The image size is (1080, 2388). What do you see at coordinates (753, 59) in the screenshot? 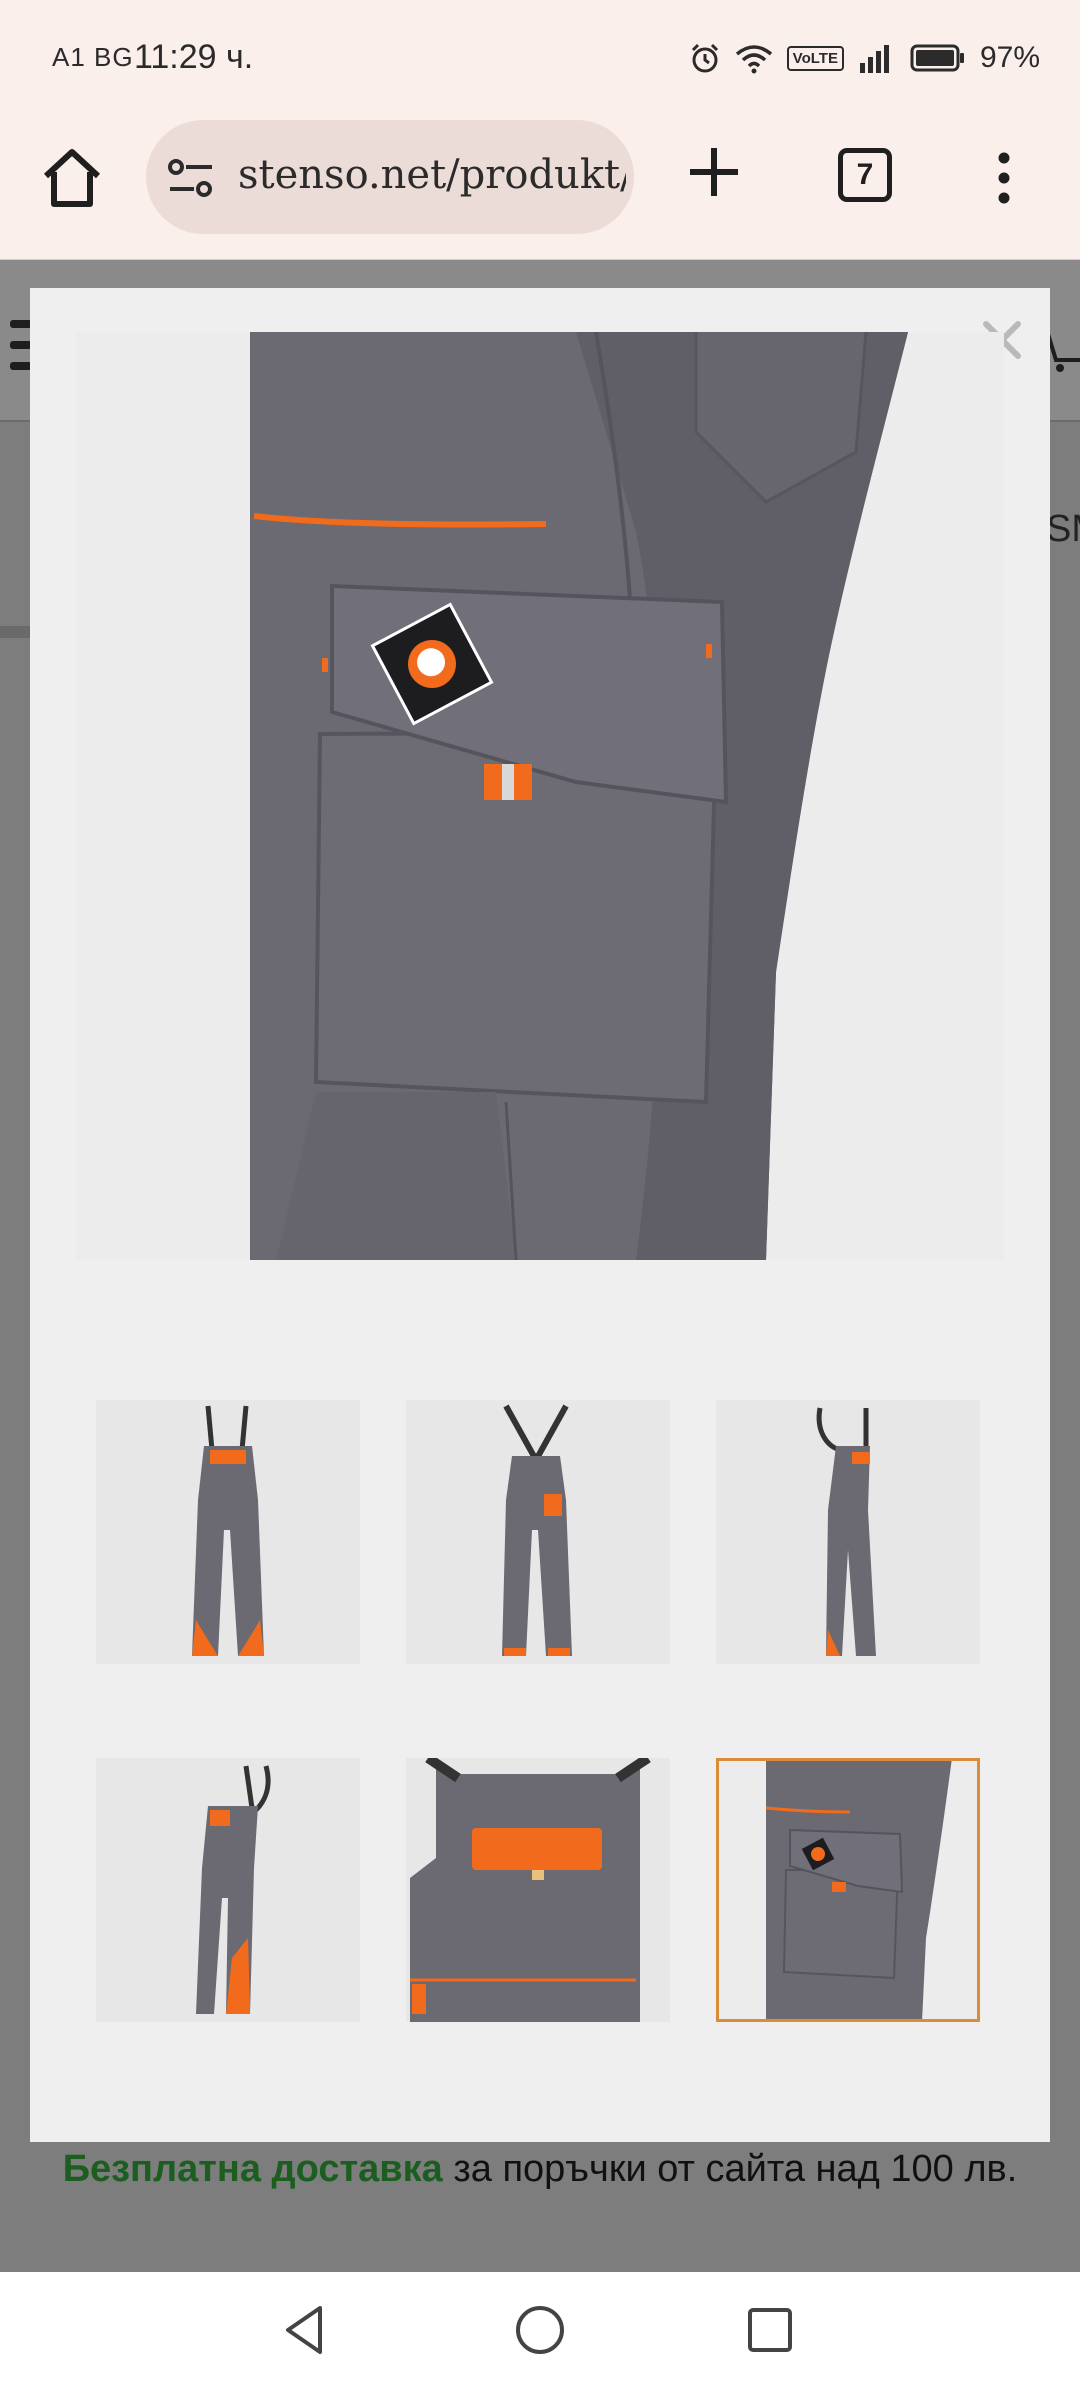
I see `wifi-icon` at bounding box center [753, 59].